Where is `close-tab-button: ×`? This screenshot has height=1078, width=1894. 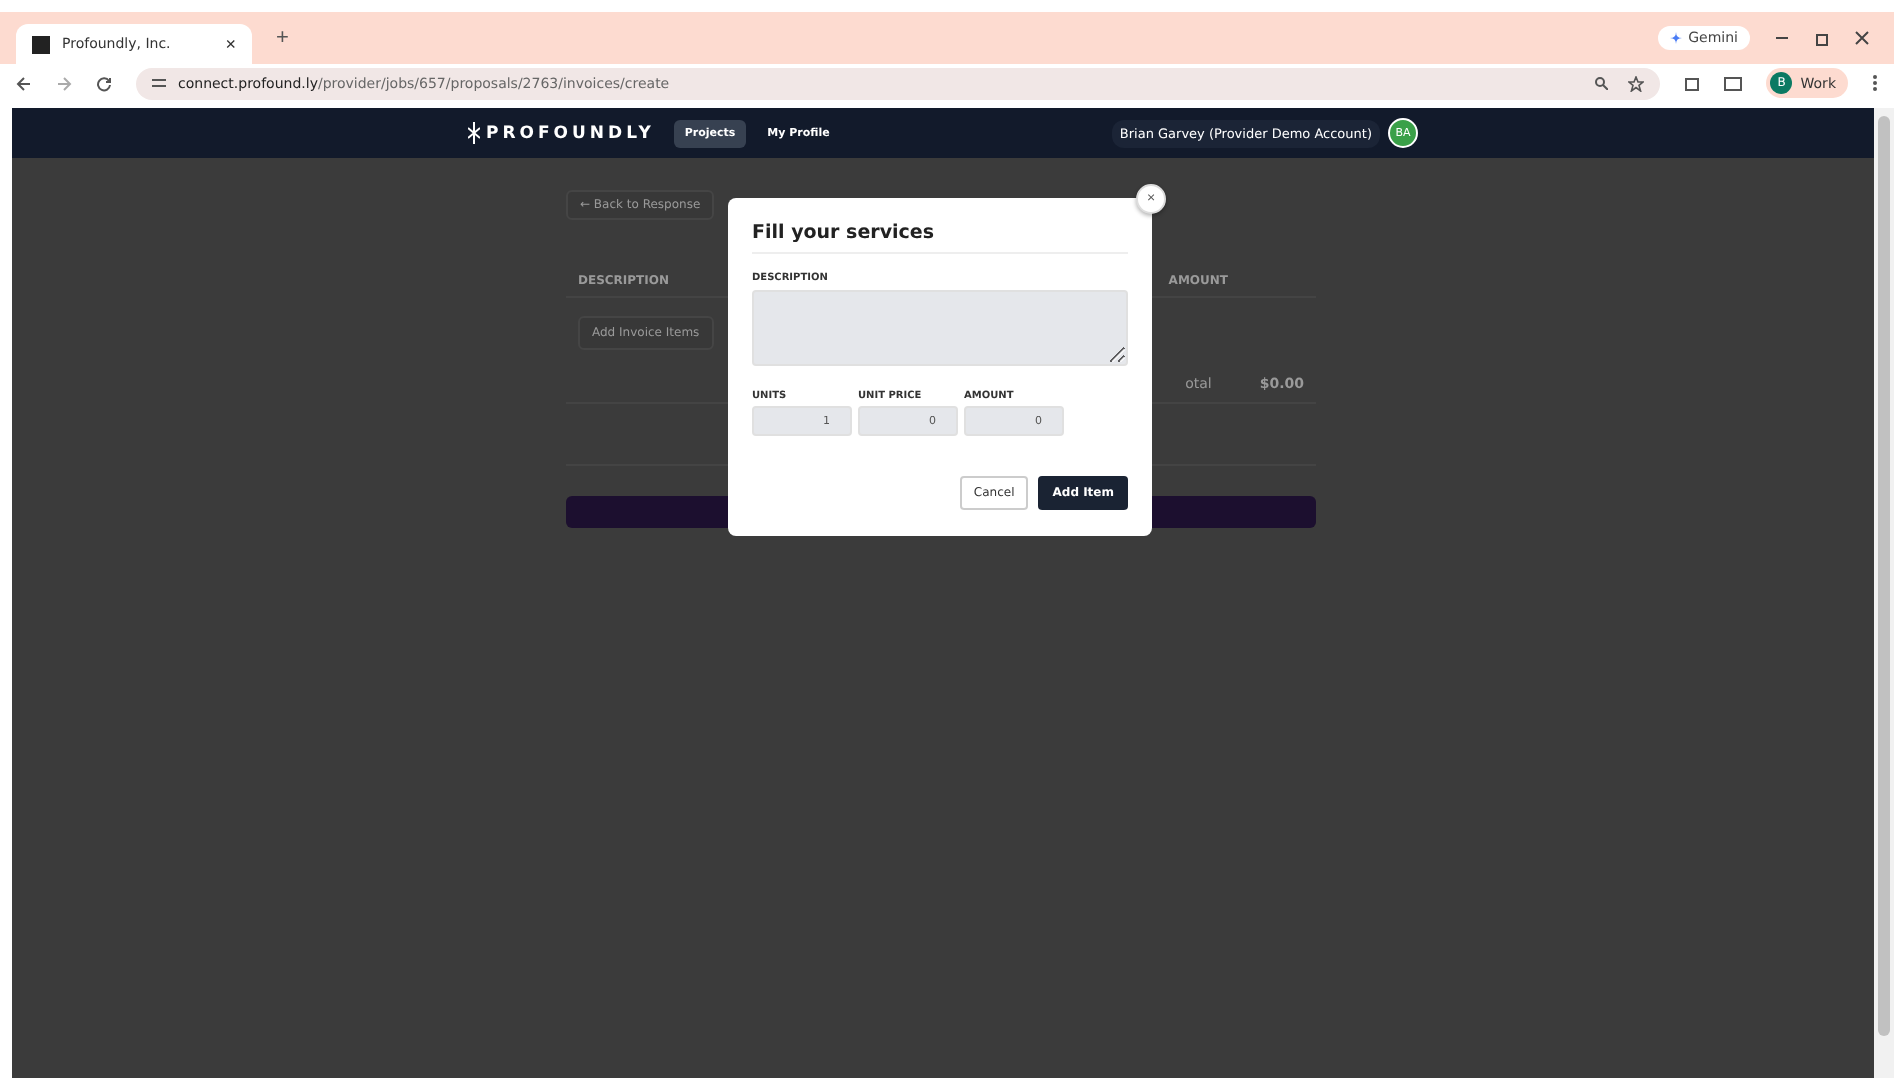 close-tab-button: × is located at coordinates (230, 44).